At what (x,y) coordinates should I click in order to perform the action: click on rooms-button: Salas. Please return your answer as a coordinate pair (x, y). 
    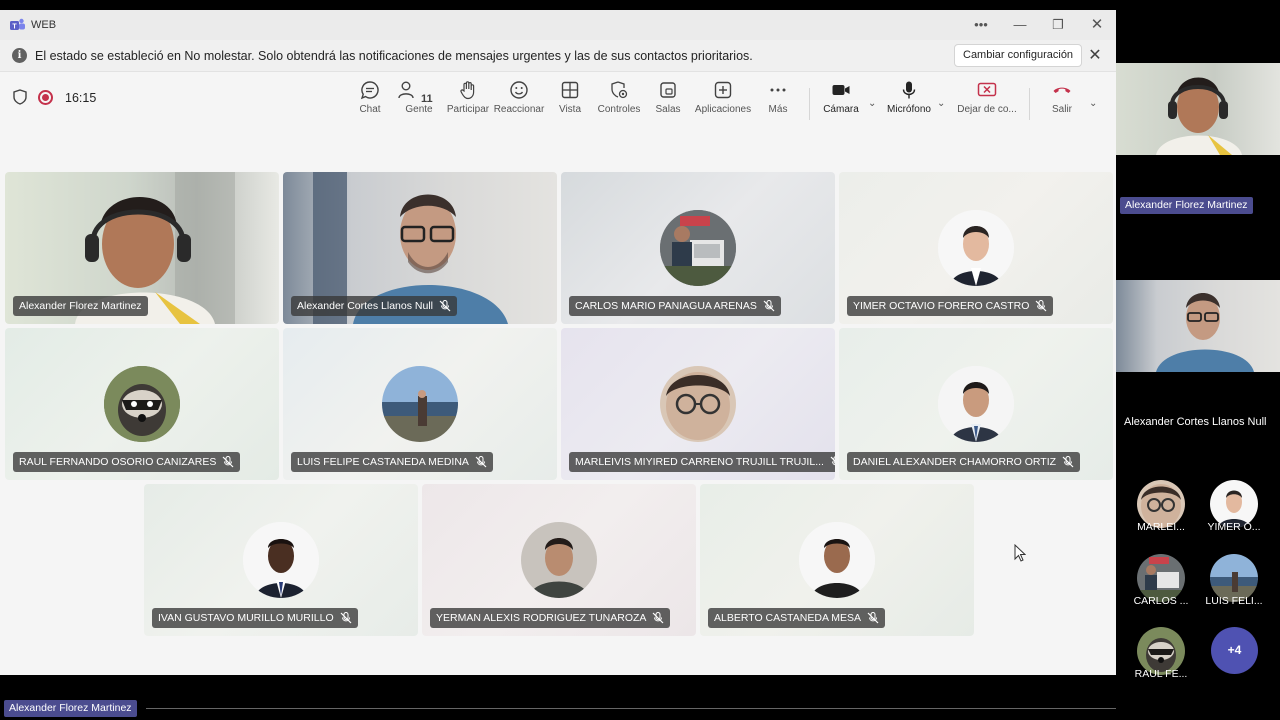
    Looking at the image, I should click on (668, 100).